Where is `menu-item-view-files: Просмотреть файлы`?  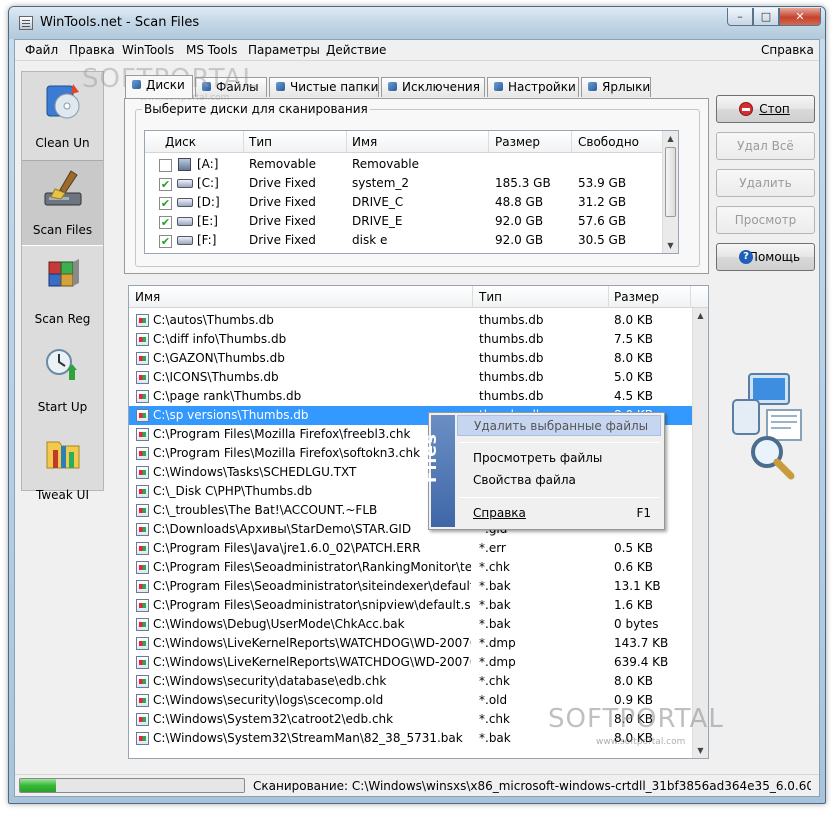 menu-item-view-files: Просмотреть файлы is located at coordinates (559, 458).